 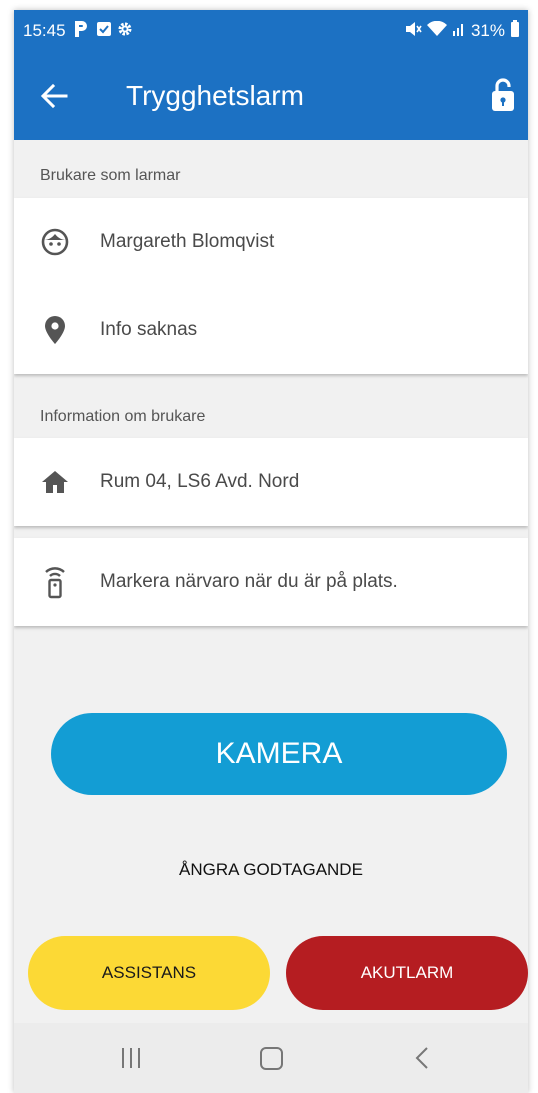 I want to click on list-item-presence: Markera närvaro när du är på plats., so click(x=271, y=582).